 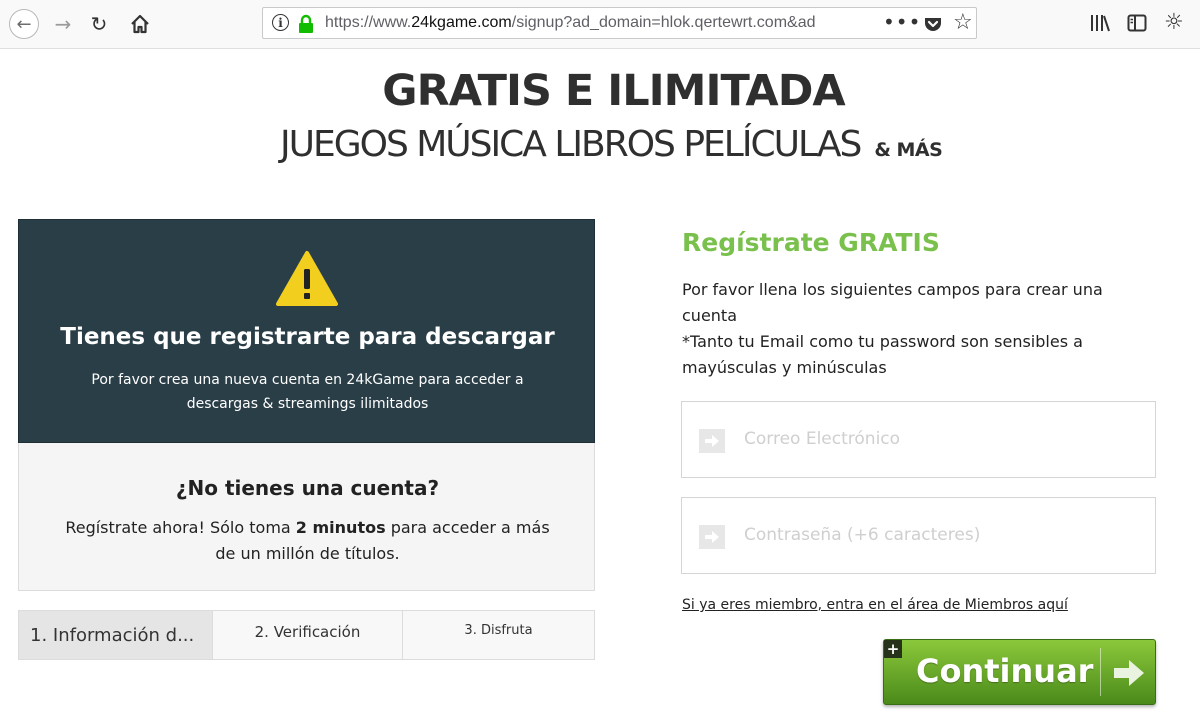 I want to click on url-path: /signup?ad_domain=hlok.qertewrt.com&ad, so click(x=663, y=22).